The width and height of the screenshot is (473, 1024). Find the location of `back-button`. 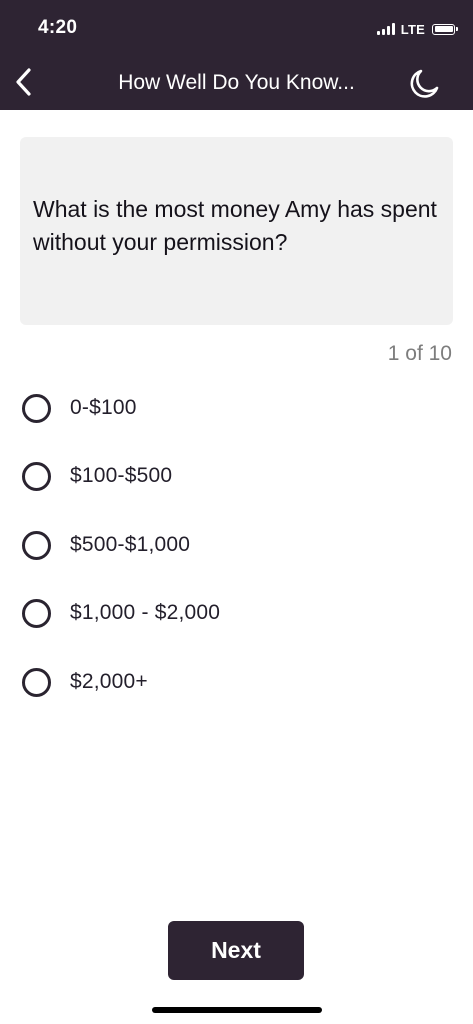

back-button is located at coordinates (24, 82).